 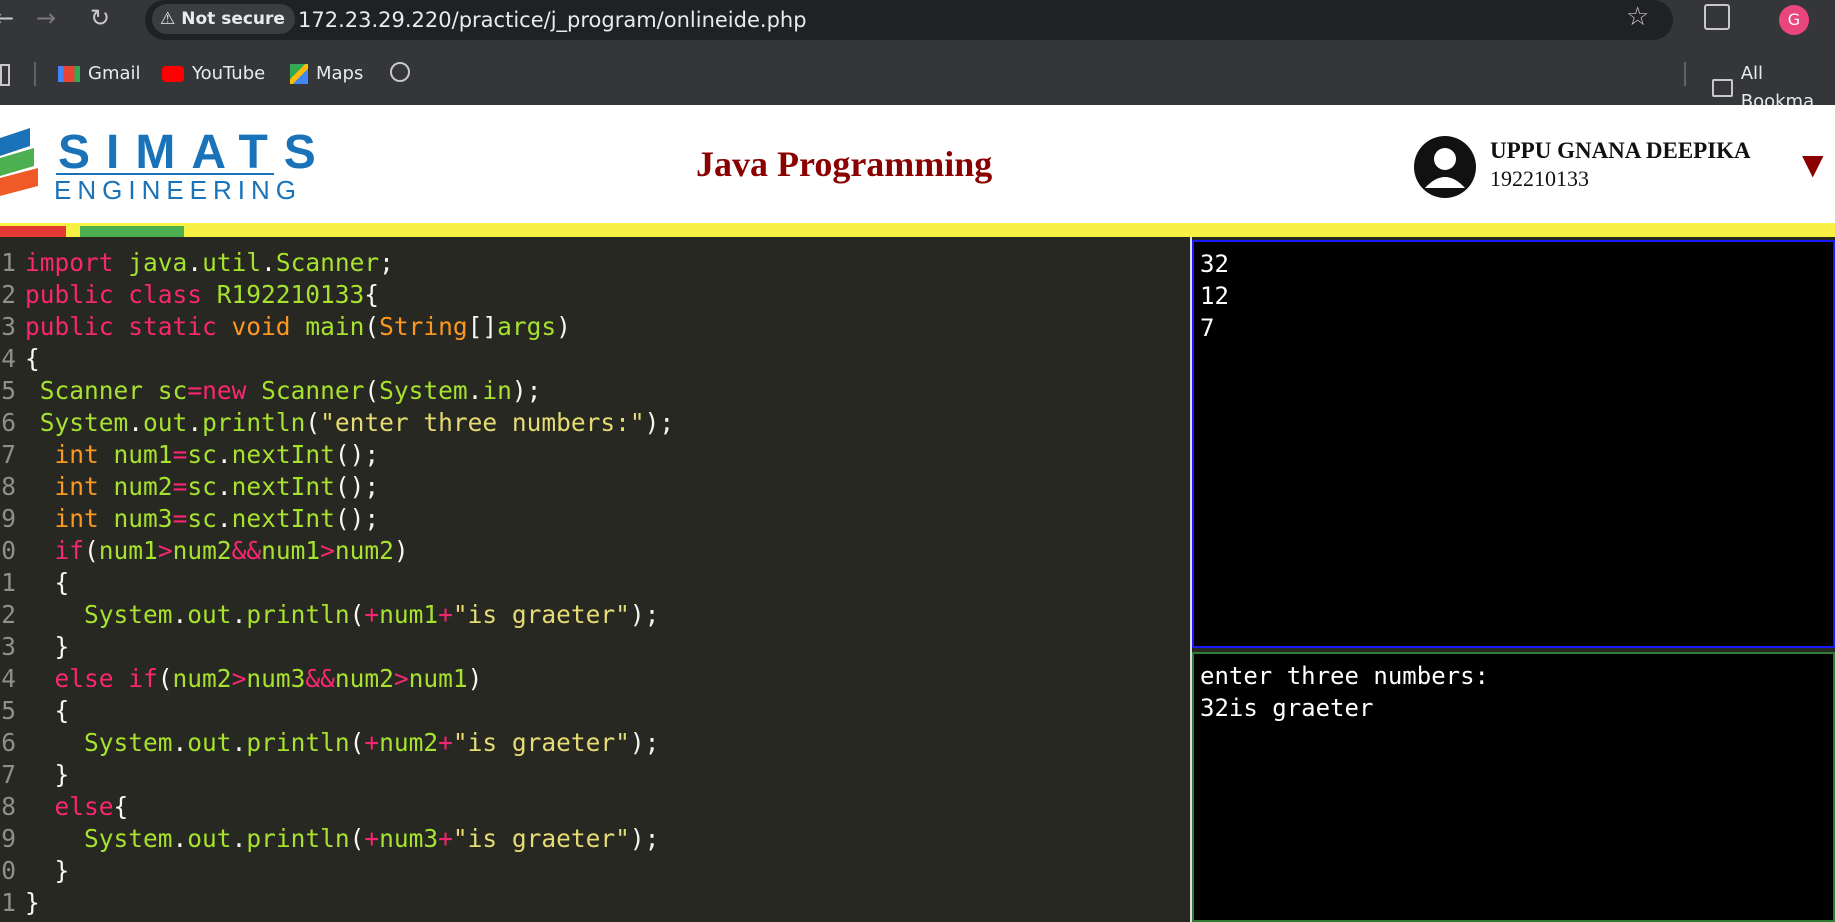 What do you see at coordinates (1214, 264) in the screenshot?
I see `console-line: 32` at bounding box center [1214, 264].